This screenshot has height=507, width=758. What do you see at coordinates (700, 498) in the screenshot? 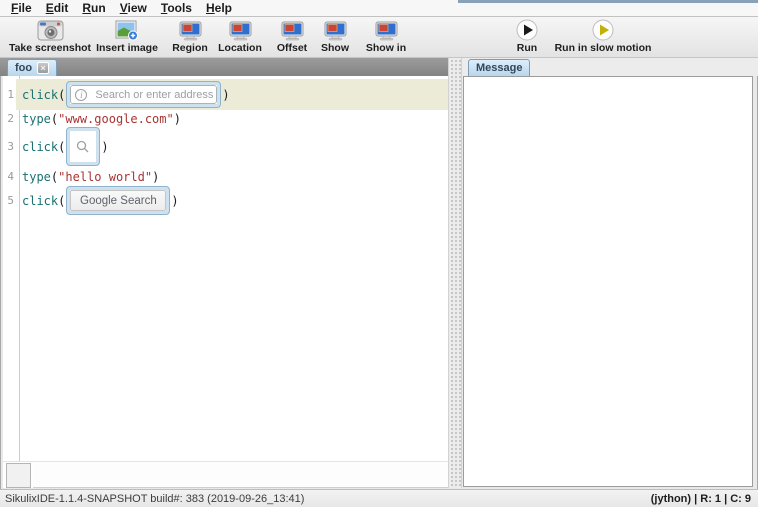
I see `interpreter-and-caret-position: (jython) | R: 1 | C: 9` at bounding box center [700, 498].